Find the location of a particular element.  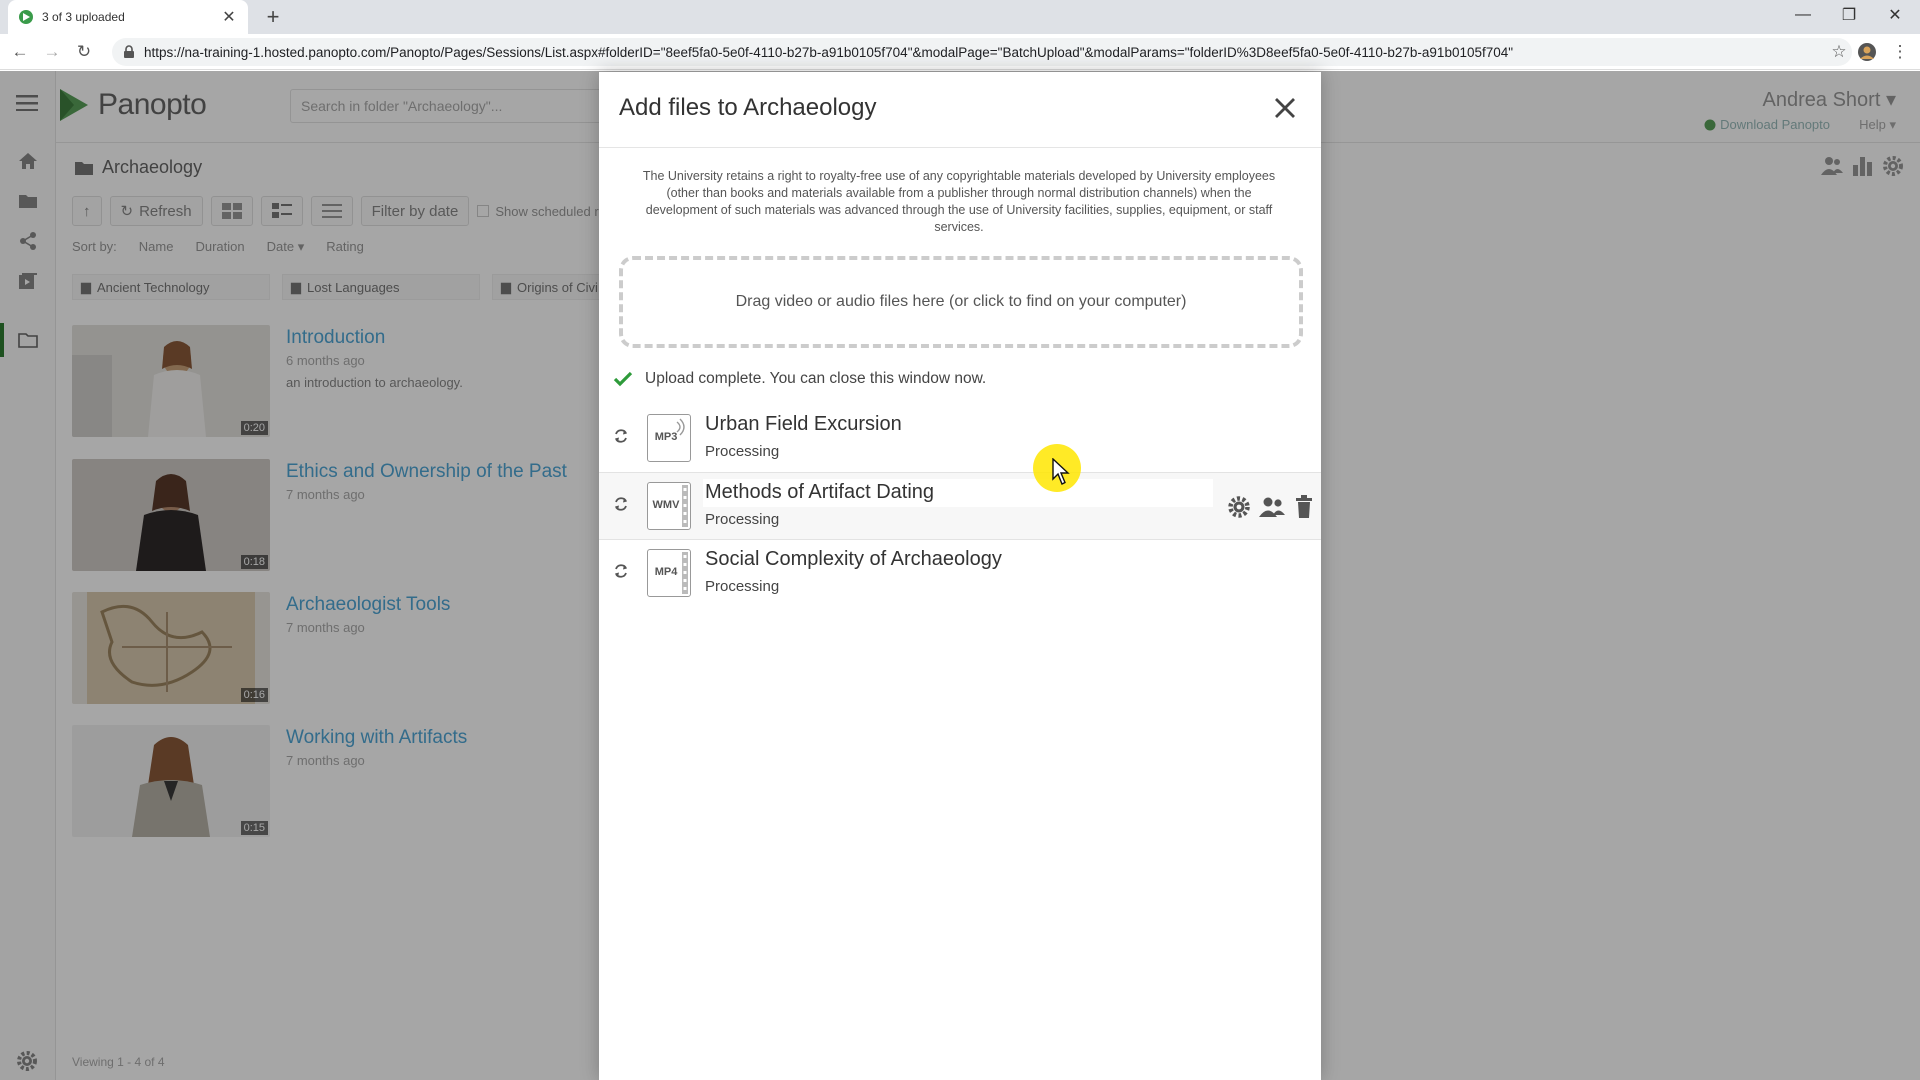

file-actions is located at coordinates (1271, 507).